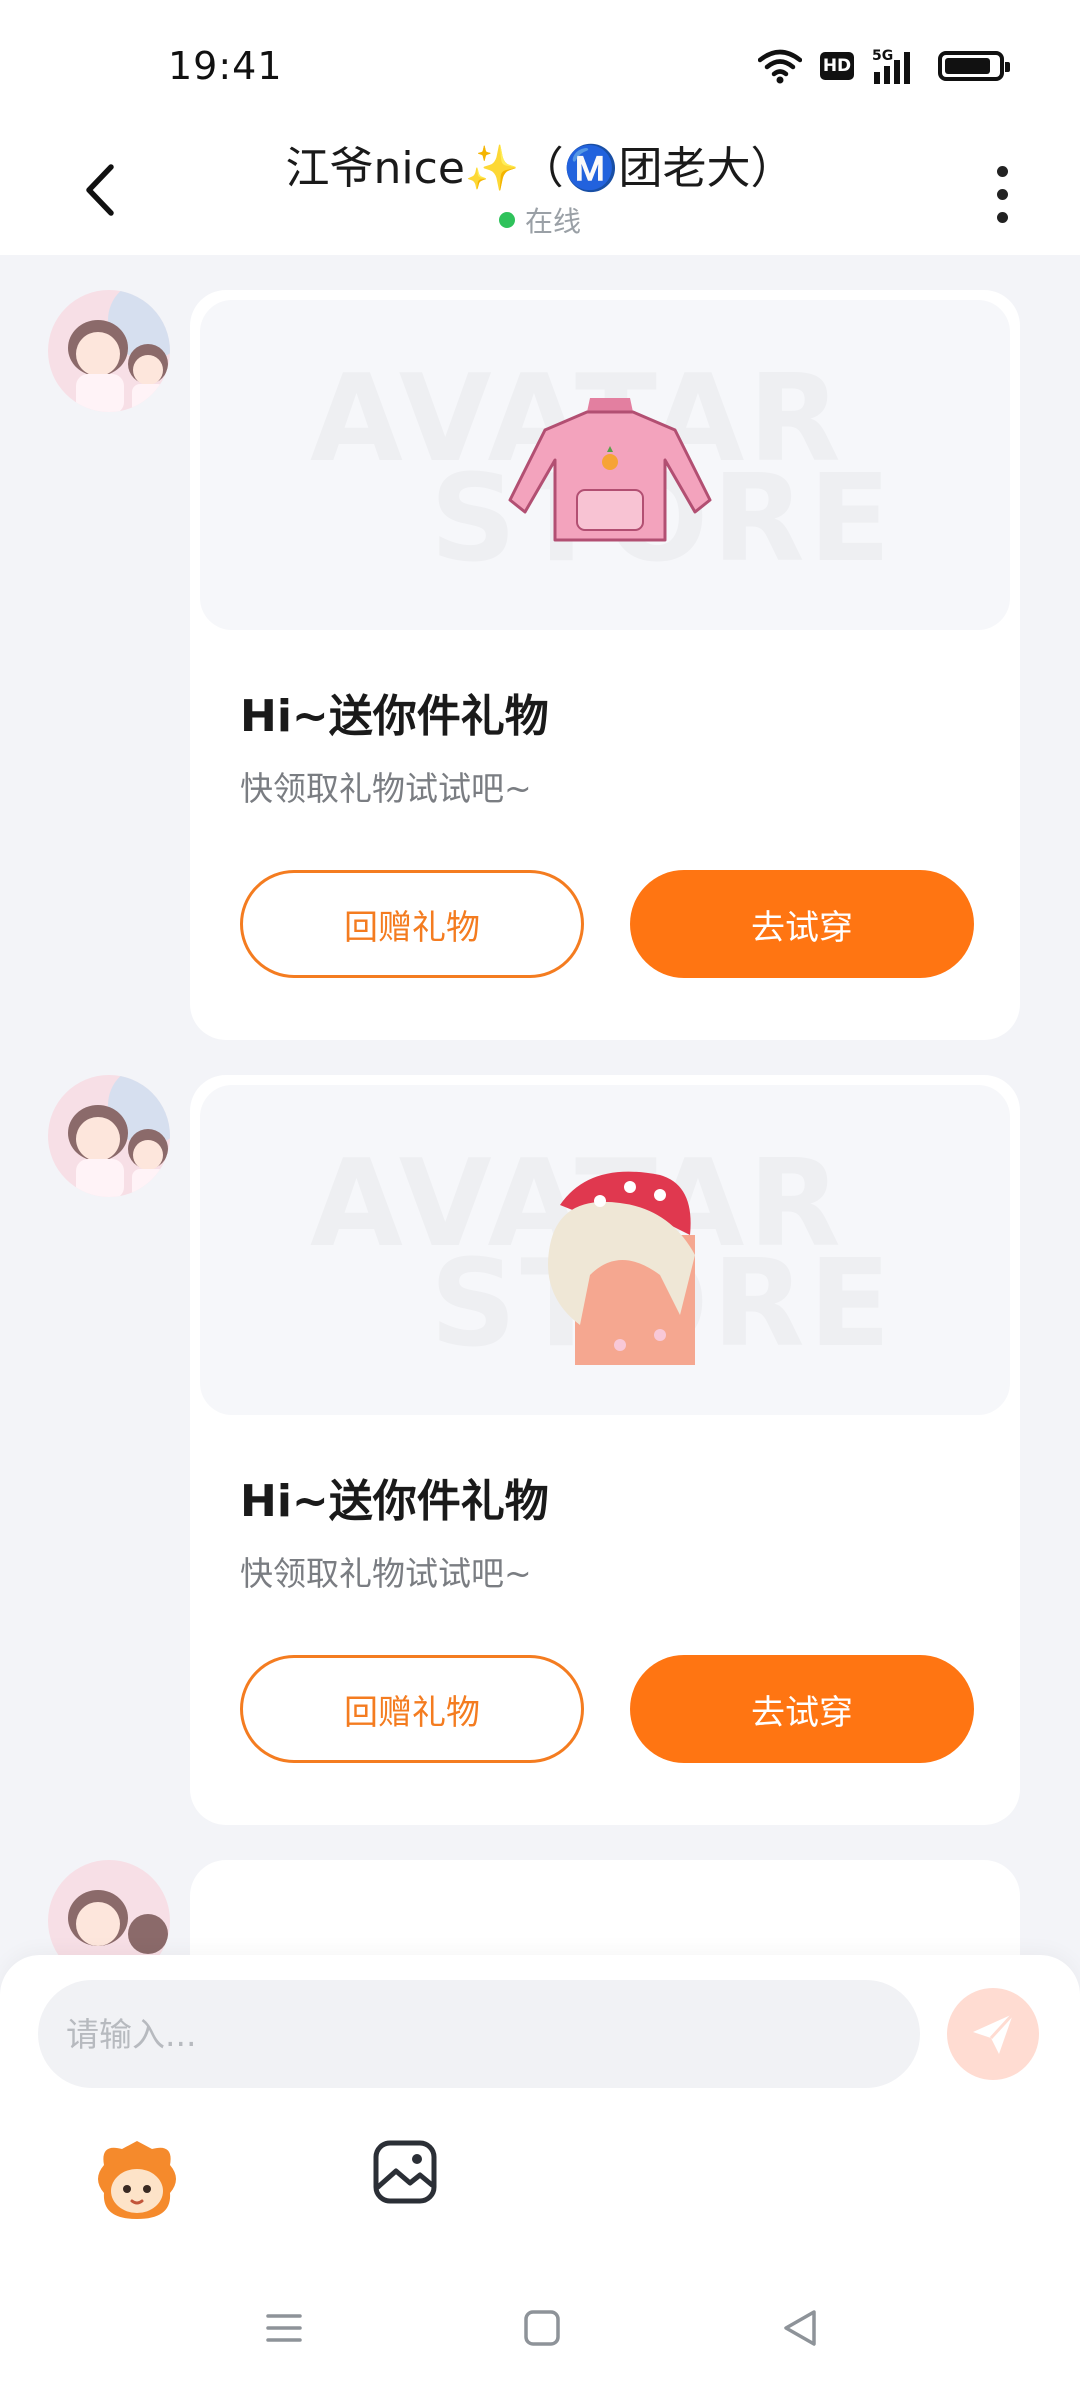 The image size is (1080, 2400). Describe the element at coordinates (610, 470) in the screenshot. I see `pink-shirt-image` at that location.